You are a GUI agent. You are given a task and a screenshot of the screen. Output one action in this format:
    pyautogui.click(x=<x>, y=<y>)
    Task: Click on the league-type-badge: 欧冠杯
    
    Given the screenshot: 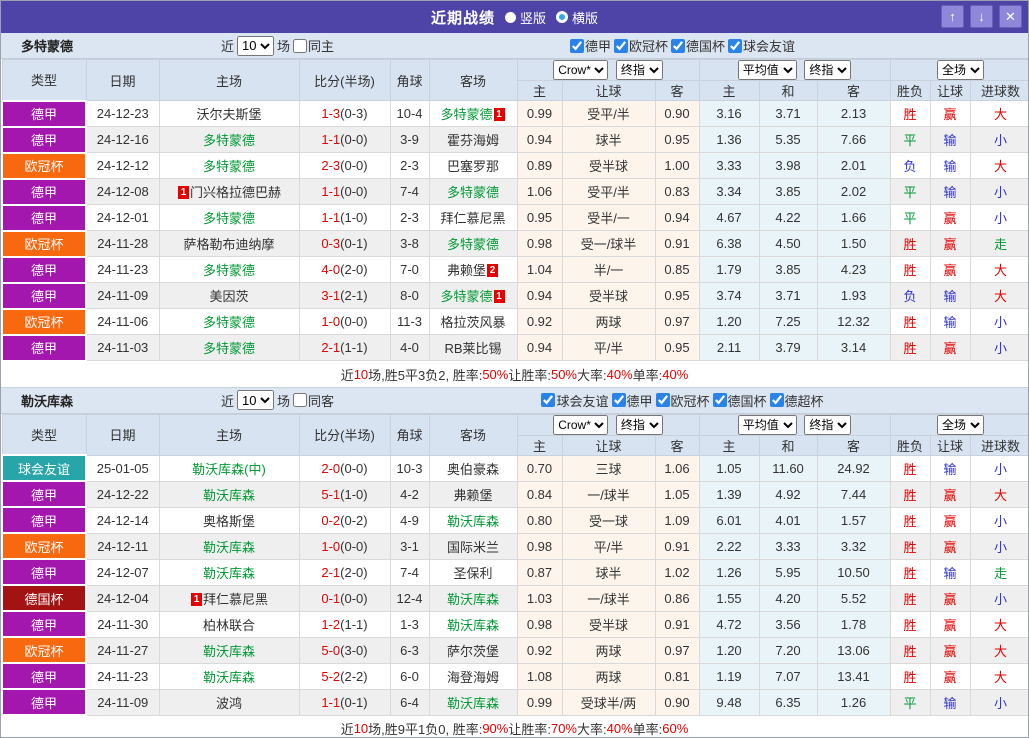 What is the action you would take?
    pyautogui.click(x=44, y=321)
    